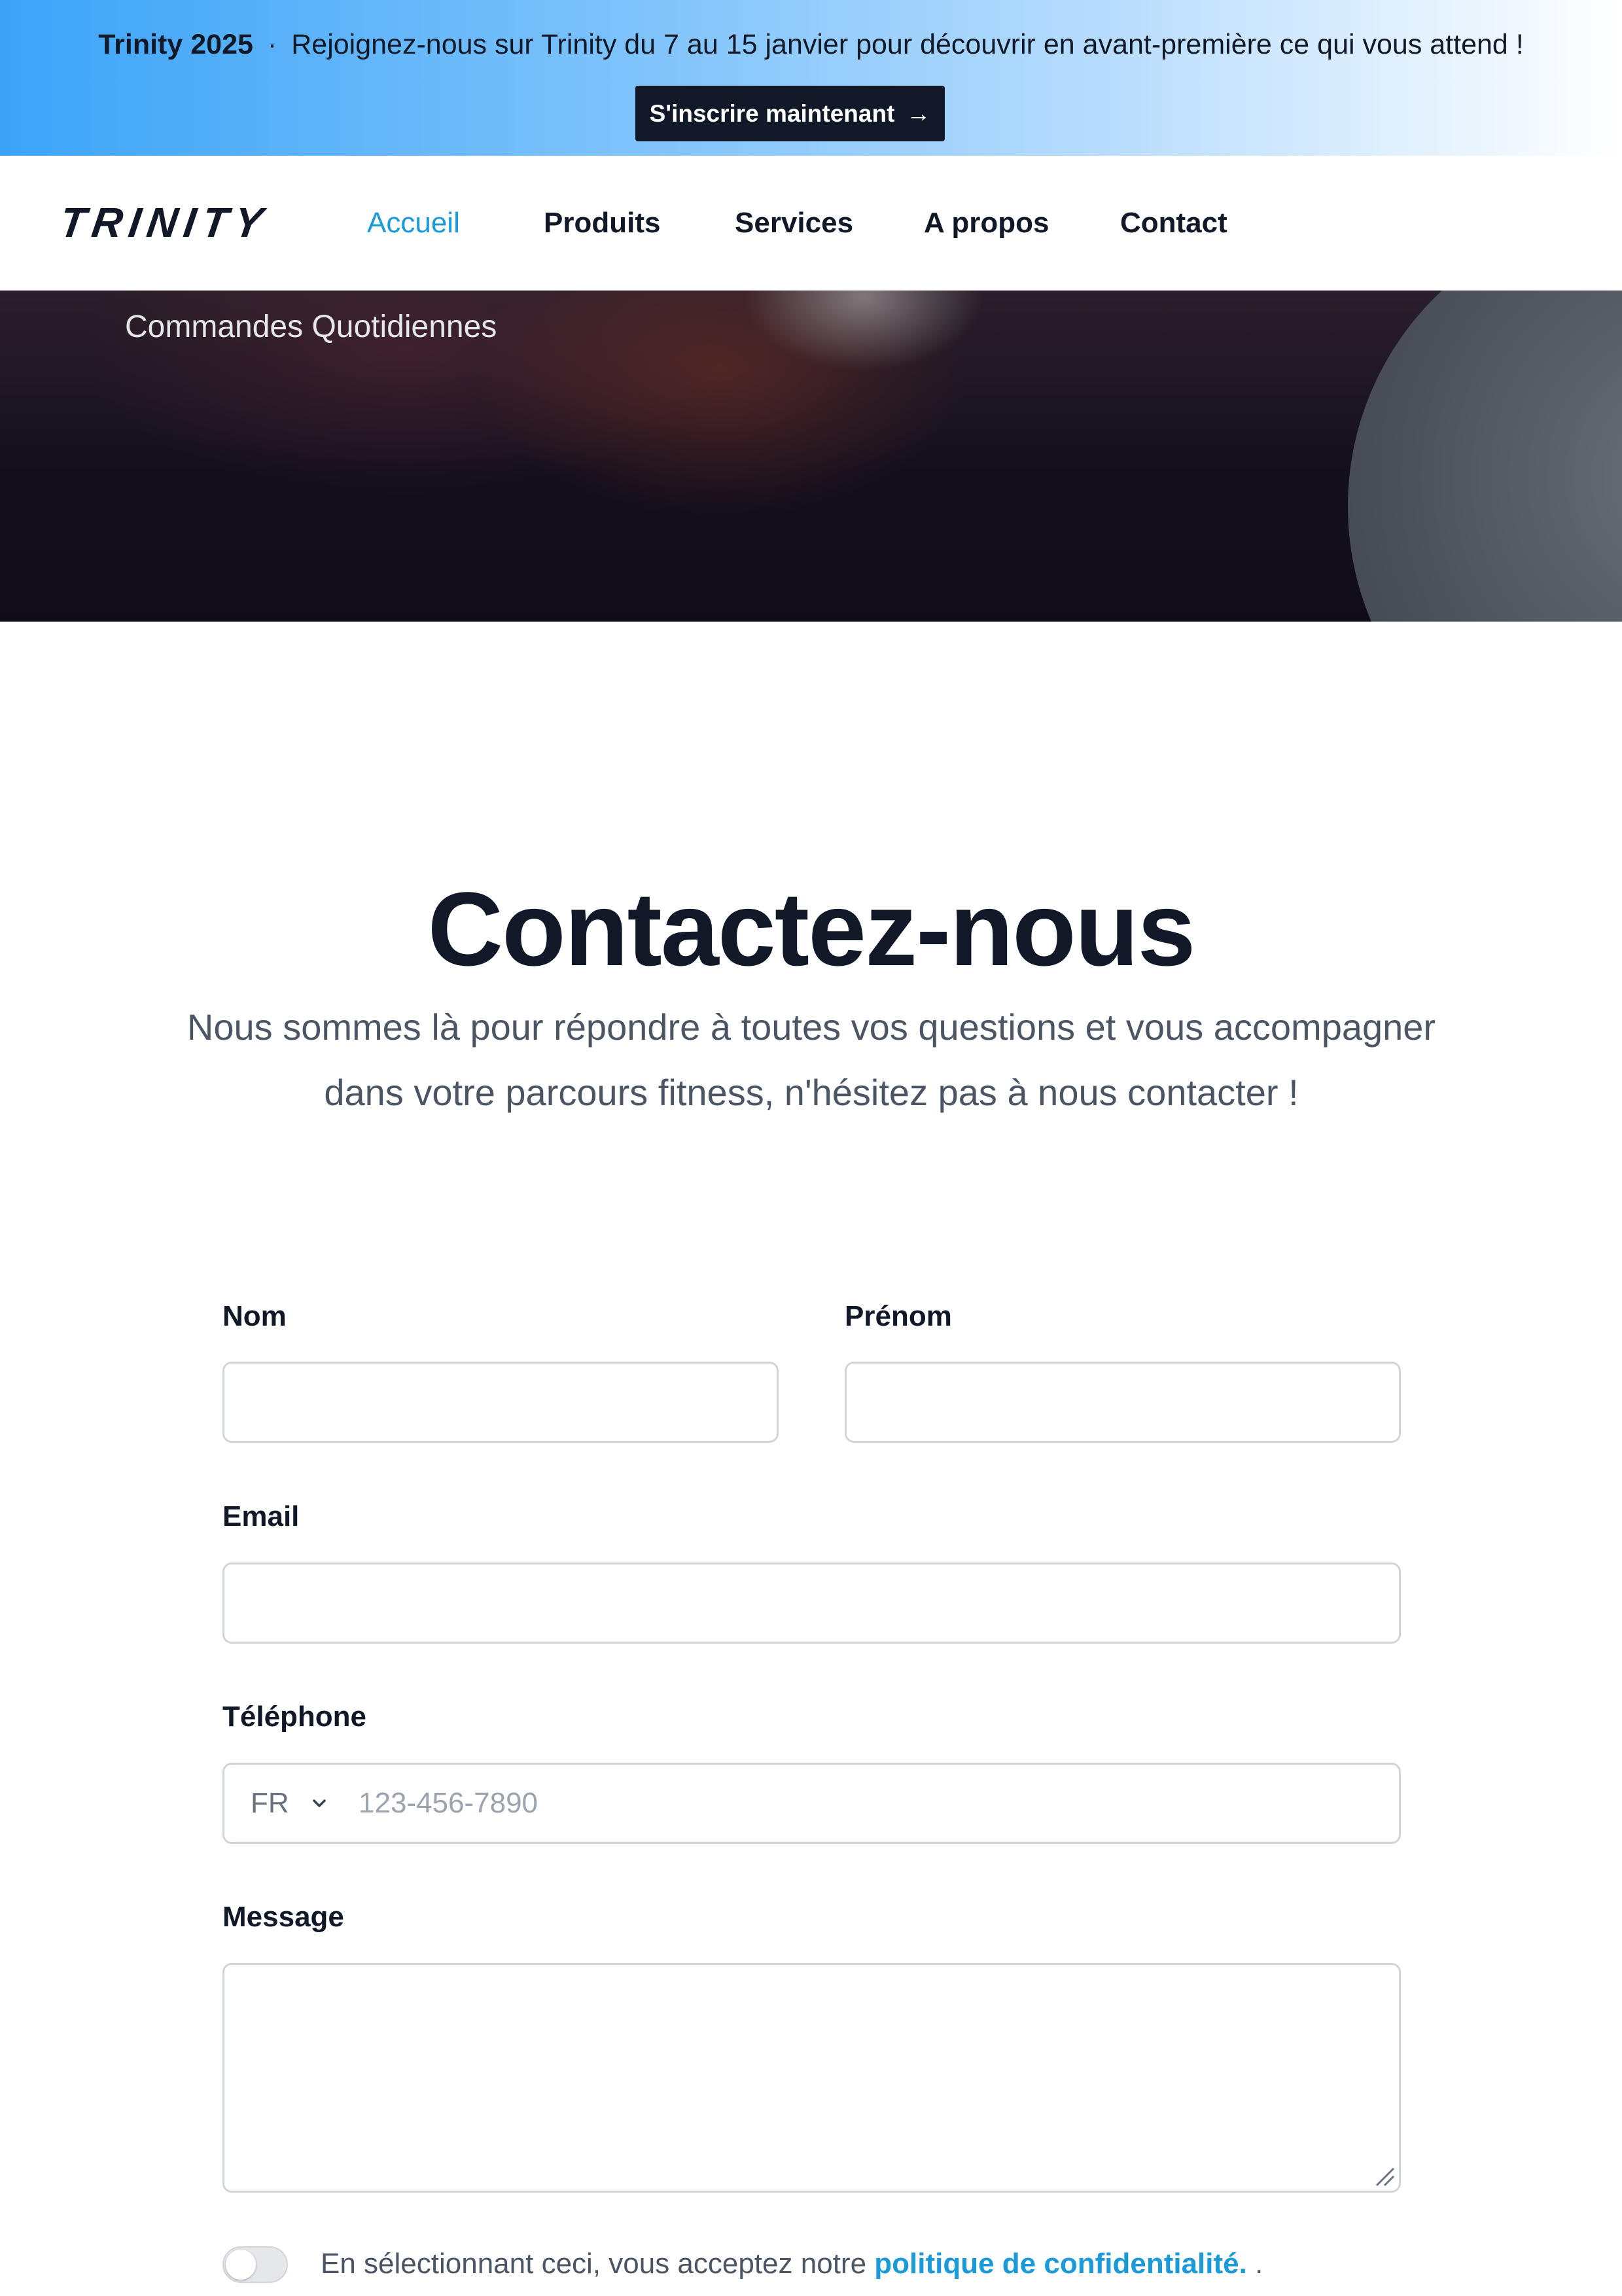 Image resolution: width=1622 pixels, height=2296 pixels. What do you see at coordinates (448, 1804) in the screenshot?
I see `phone-input: 123-456-7890` at bounding box center [448, 1804].